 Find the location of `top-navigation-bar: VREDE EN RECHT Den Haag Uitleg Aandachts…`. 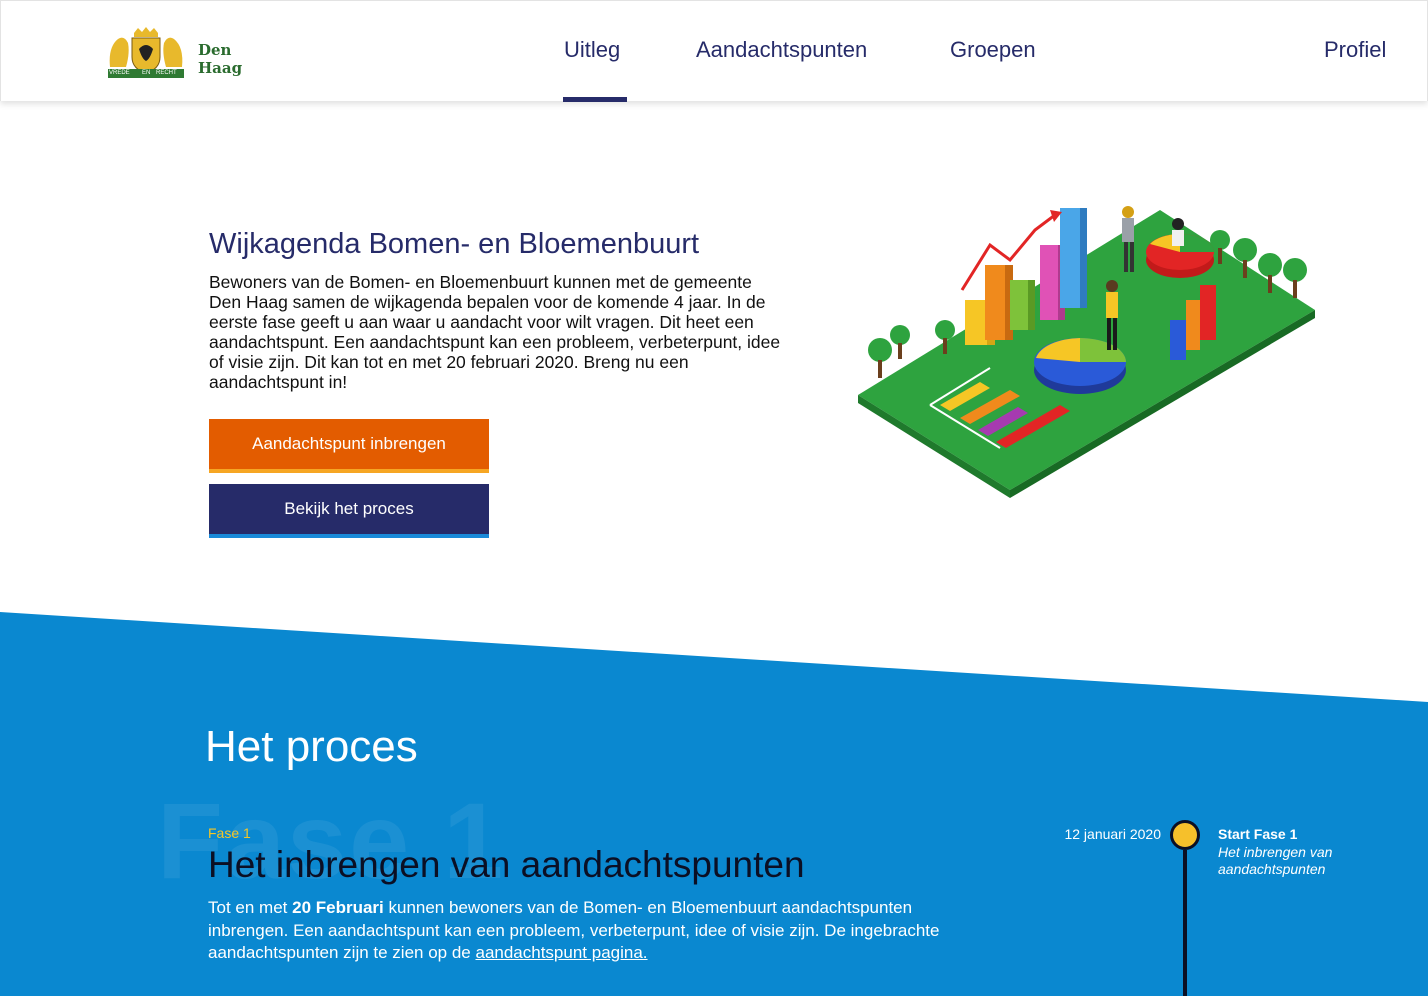

top-navigation-bar: VREDE EN RECHT Den Haag Uitleg Aandachts… is located at coordinates (714, 51).